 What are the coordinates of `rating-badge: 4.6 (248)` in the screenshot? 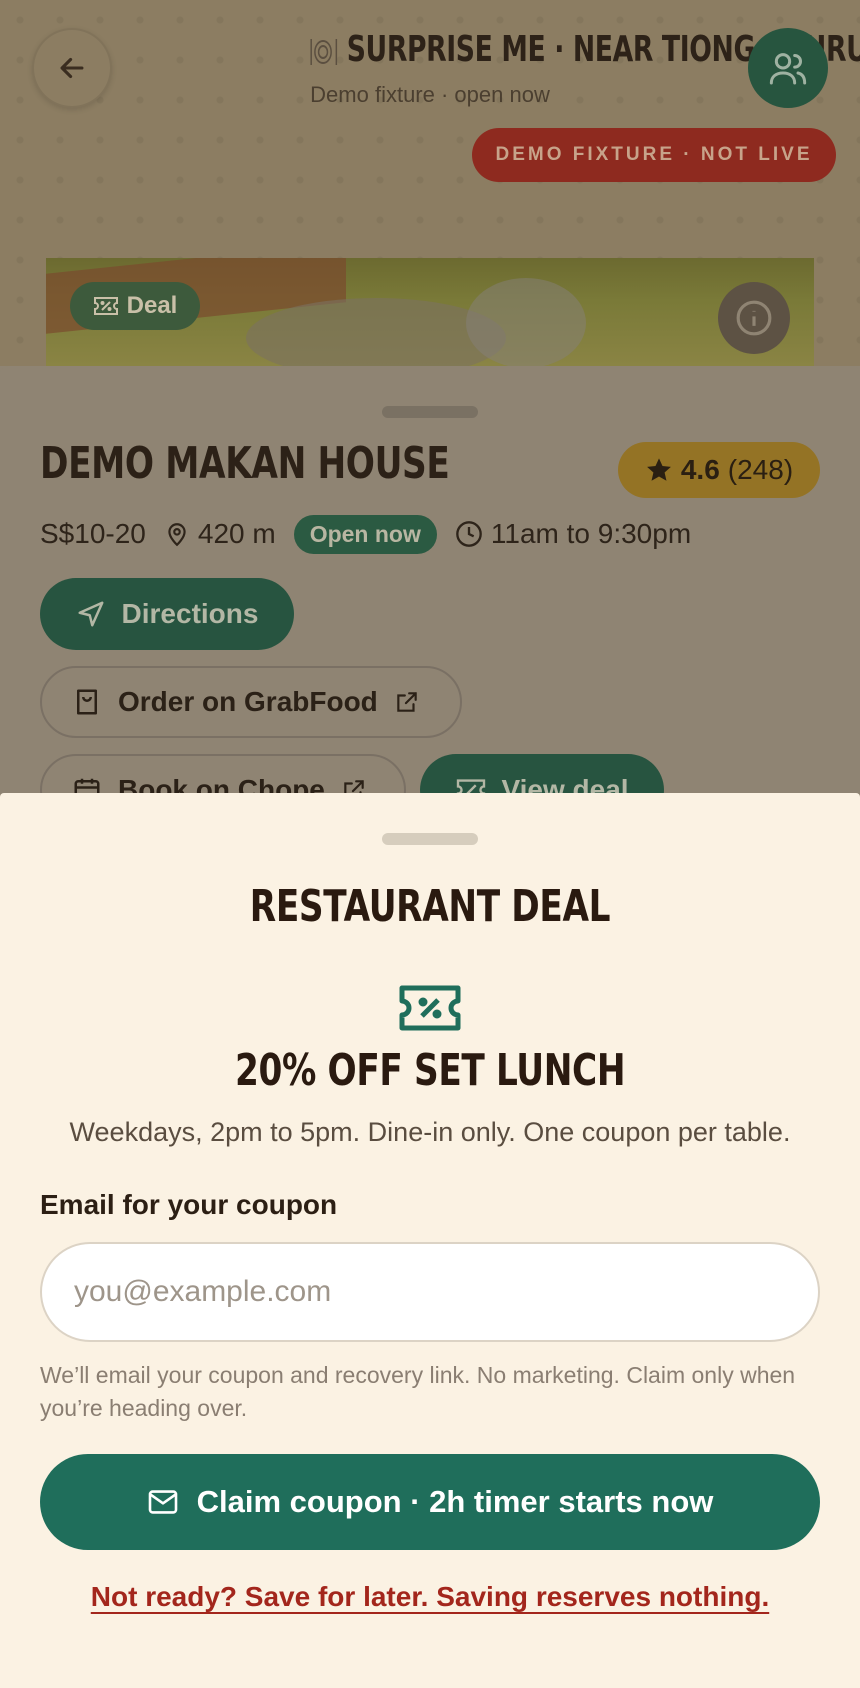 It's located at (719, 470).